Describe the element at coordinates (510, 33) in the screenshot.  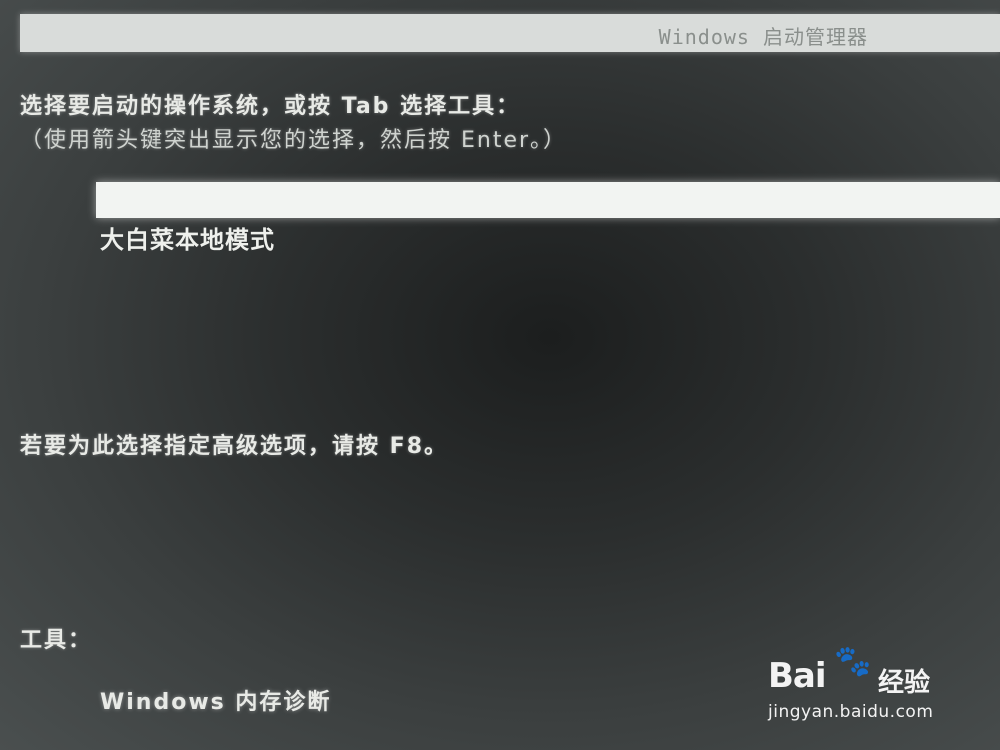
I see `boot-manager-title-bar: Windows 启动管理器` at that location.